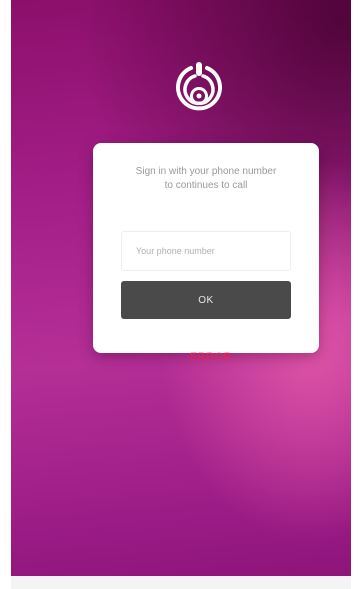 Image resolution: width=362 pixels, height=589 pixels. Describe the element at coordinates (206, 171) in the screenshot. I see `login-message-line-1: Sign in with your phone number` at that location.